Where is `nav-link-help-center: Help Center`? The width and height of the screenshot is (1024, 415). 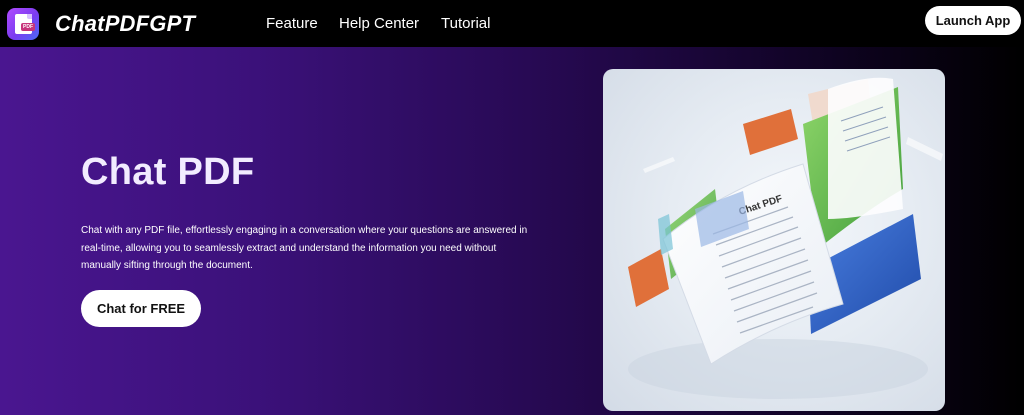 nav-link-help-center: Help Center is located at coordinates (379, 23).